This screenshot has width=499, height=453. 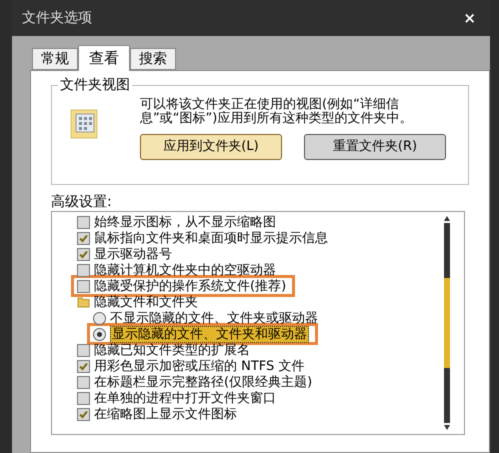 What do you see at coordinates (203, 382) in the screenshot?
I see `setting-label: 在标题栏显示完整路径(仅限经典主题)` at bounding box center [203, 382].